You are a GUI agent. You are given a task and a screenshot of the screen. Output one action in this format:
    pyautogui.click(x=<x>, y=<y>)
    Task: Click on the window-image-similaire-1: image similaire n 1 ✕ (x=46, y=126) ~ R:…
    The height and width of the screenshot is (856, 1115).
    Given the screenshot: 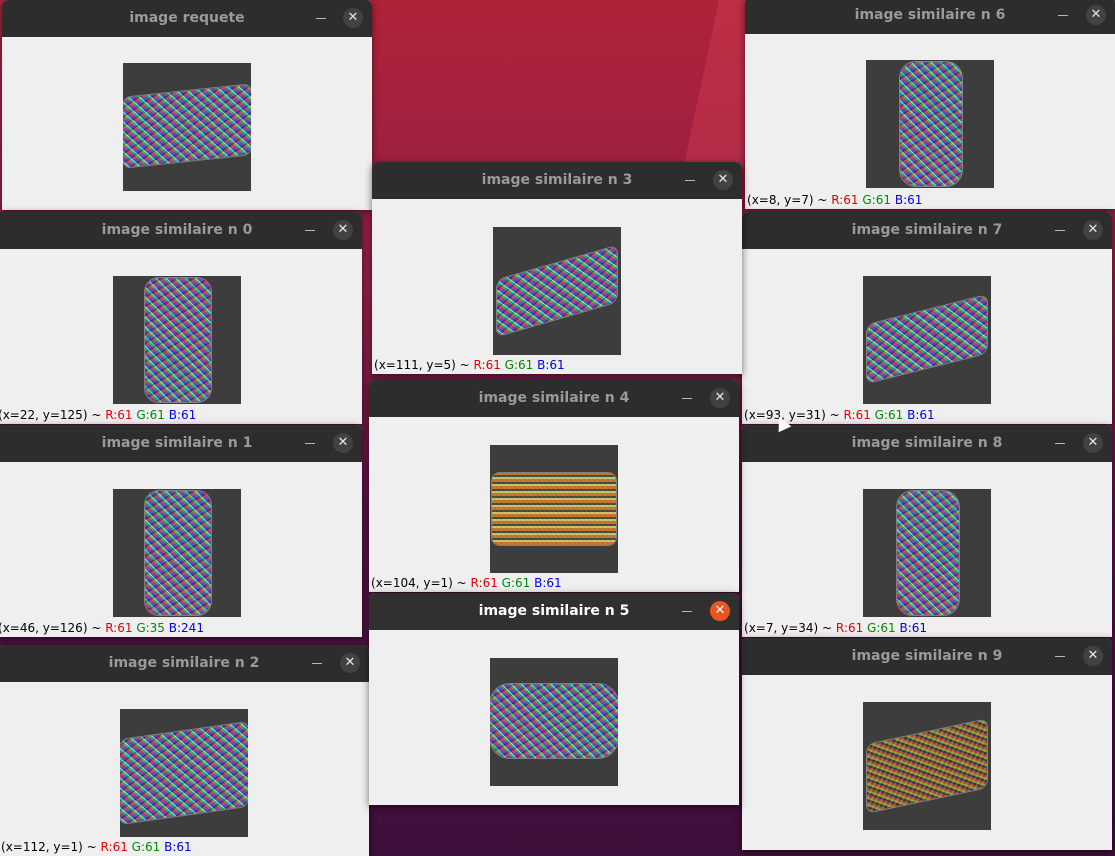 What is the action you would take?
    pyautogui.click(x=181, y=531)
    